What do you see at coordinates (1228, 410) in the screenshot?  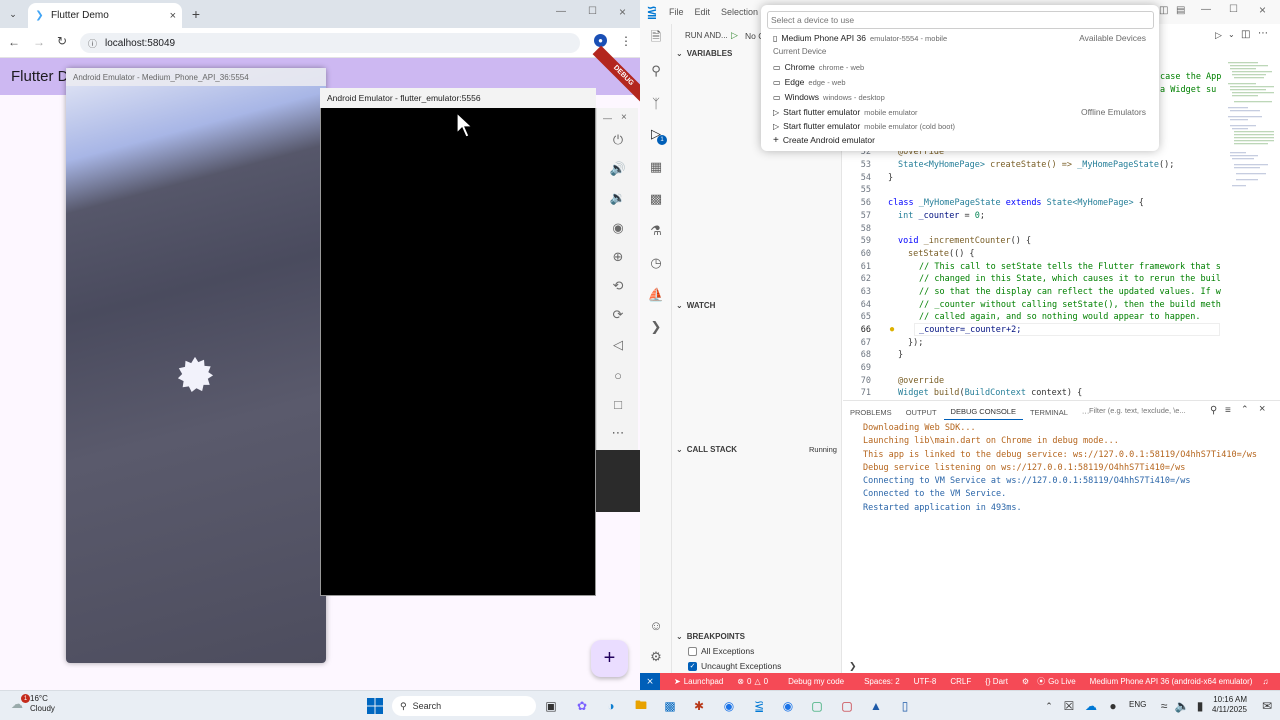 I see `panel-list-icon: ≡` at bounding box center [1228, 410].